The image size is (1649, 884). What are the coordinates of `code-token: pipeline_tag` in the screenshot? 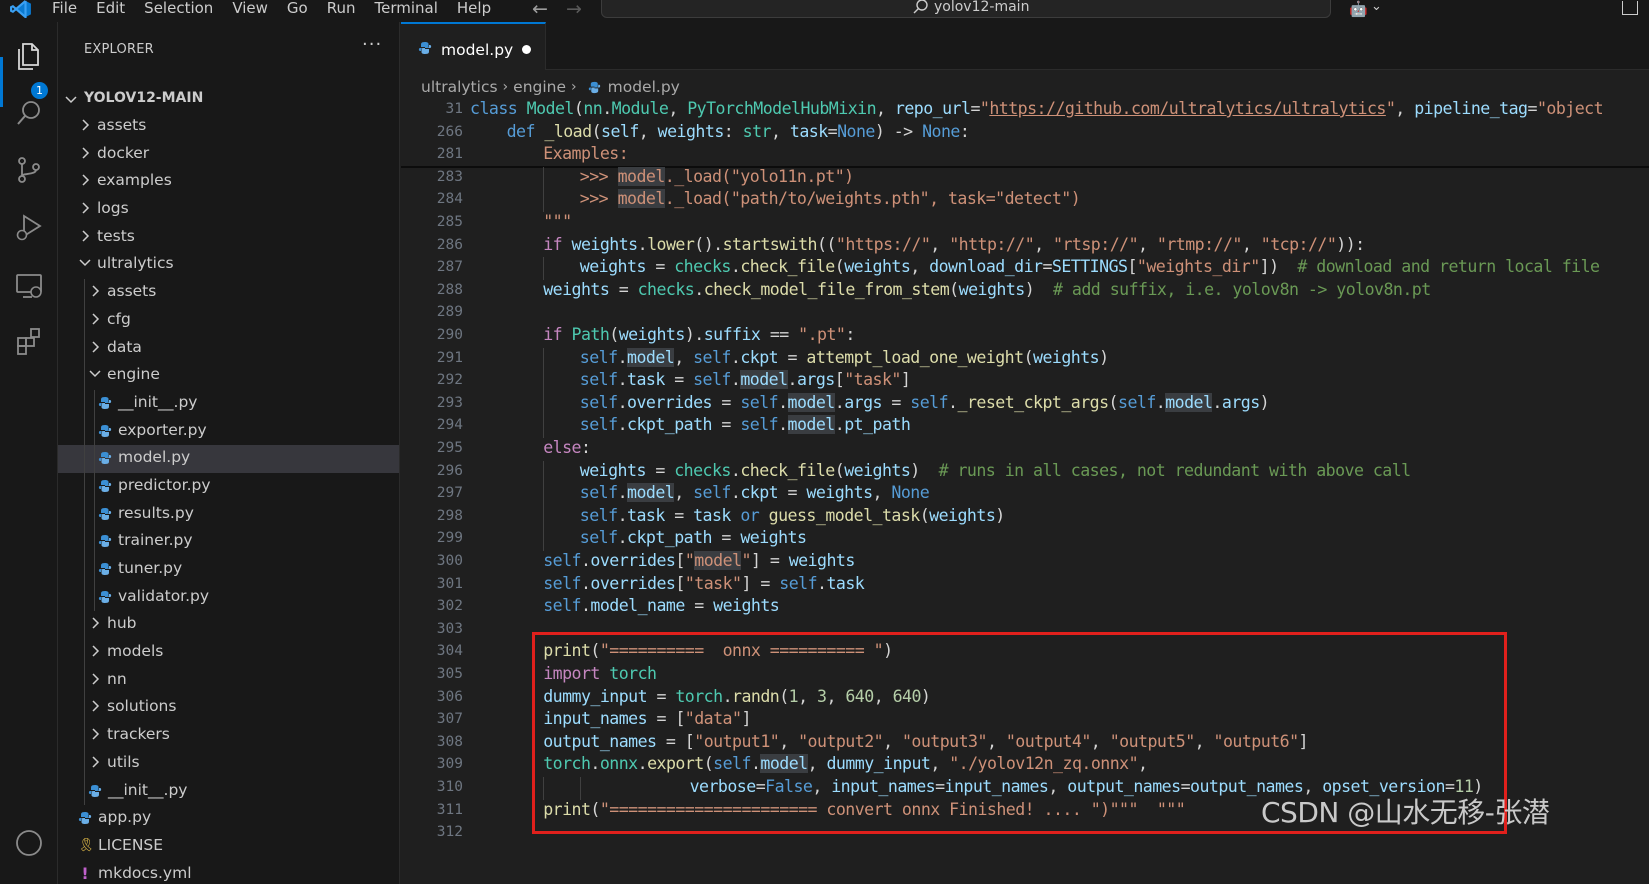 It's located at (1471, 108).